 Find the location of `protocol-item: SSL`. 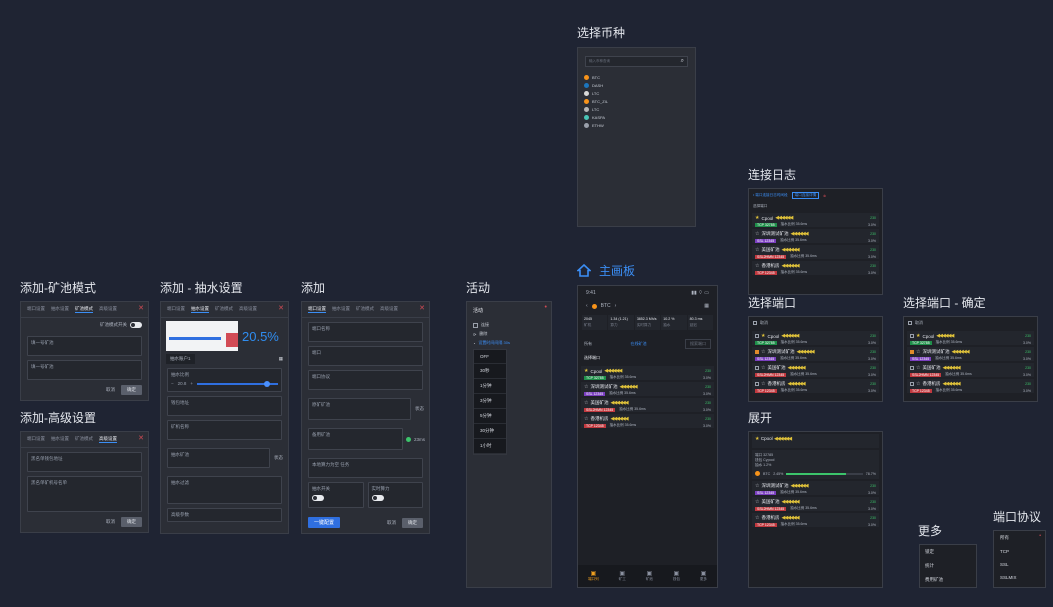

protocol-item: SSL is located at coordinates (1019, 564).